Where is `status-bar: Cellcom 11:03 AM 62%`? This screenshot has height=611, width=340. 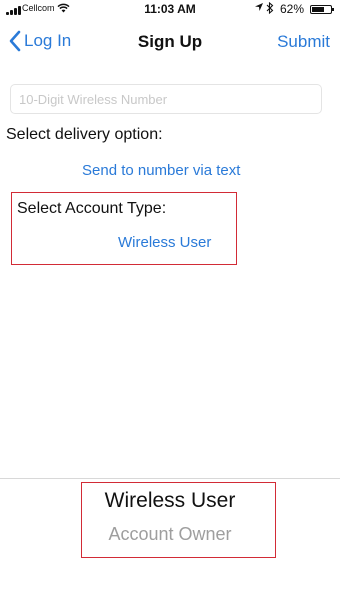 status-bar: Cellcom 11:03 AM 62% is located at coordinates (170, 10).